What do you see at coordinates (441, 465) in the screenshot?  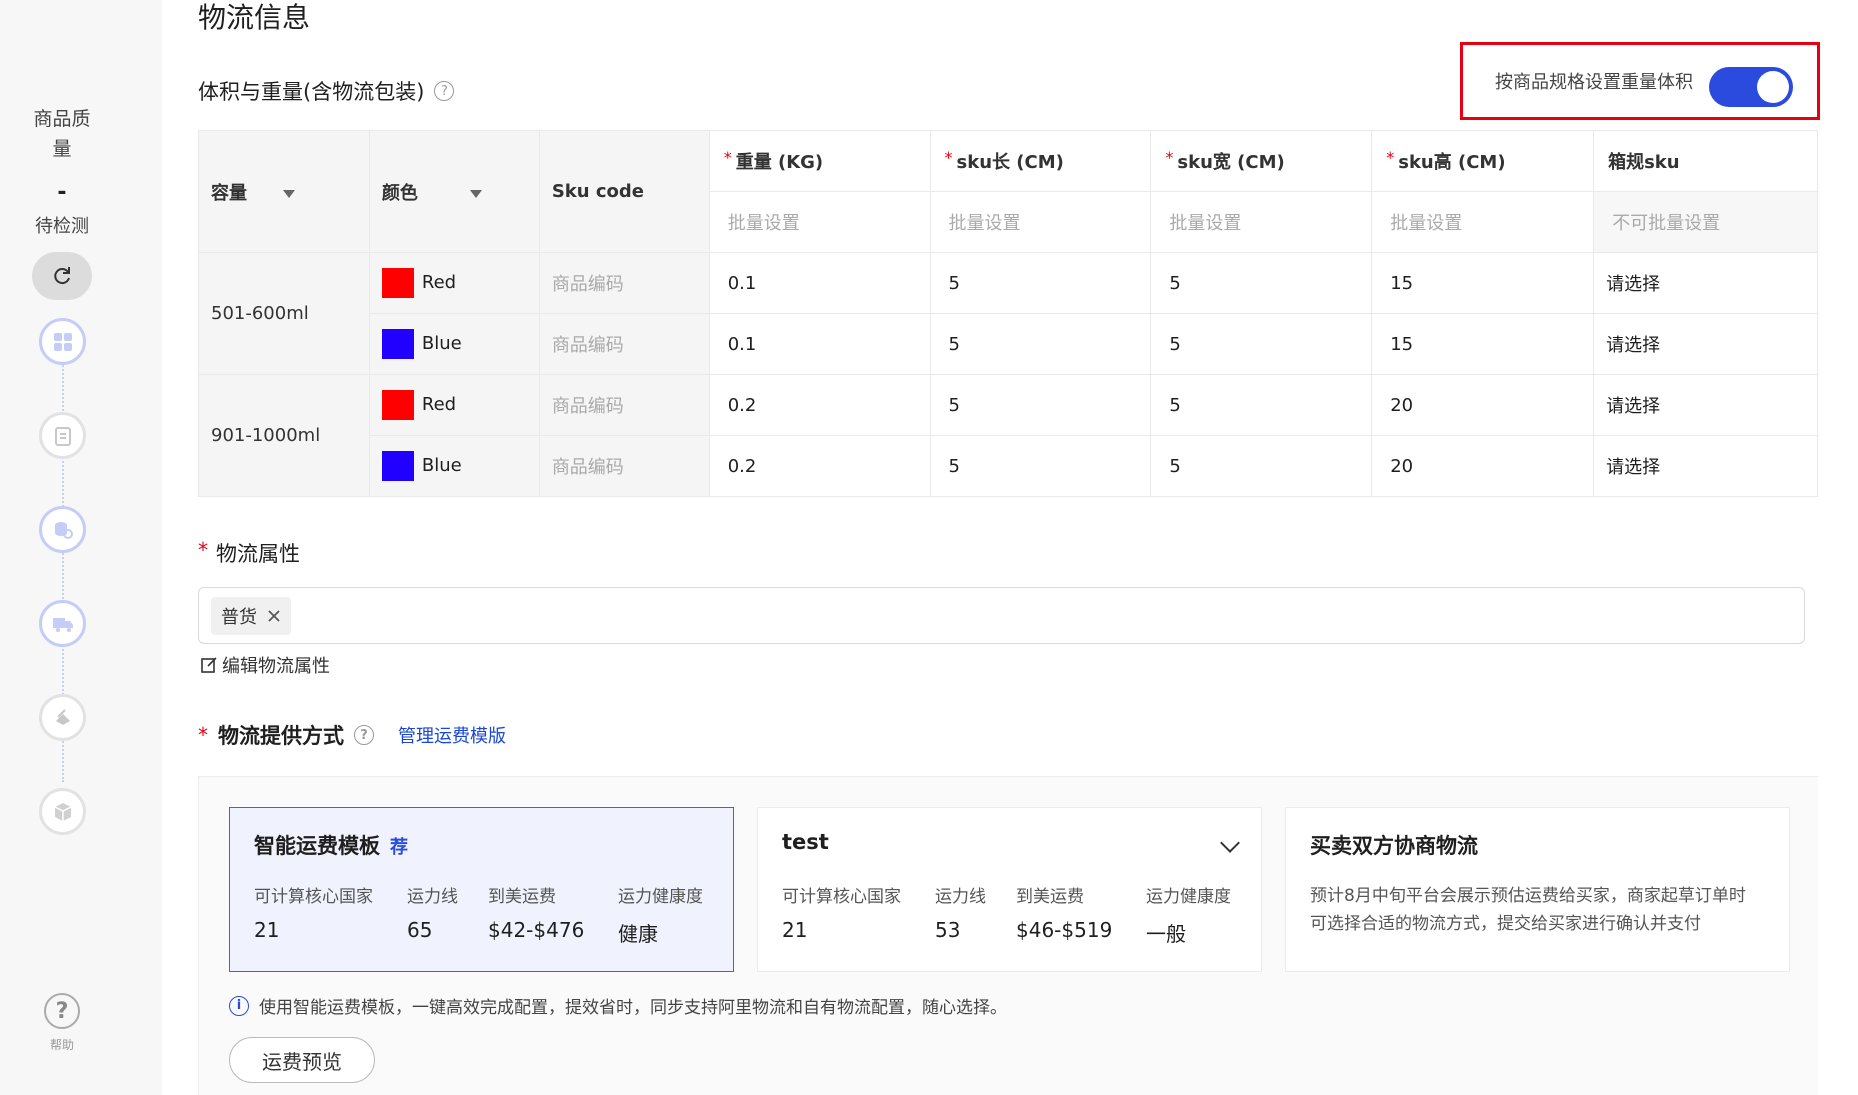 I see `color-name: Blue` at bounding box center [441, 465].